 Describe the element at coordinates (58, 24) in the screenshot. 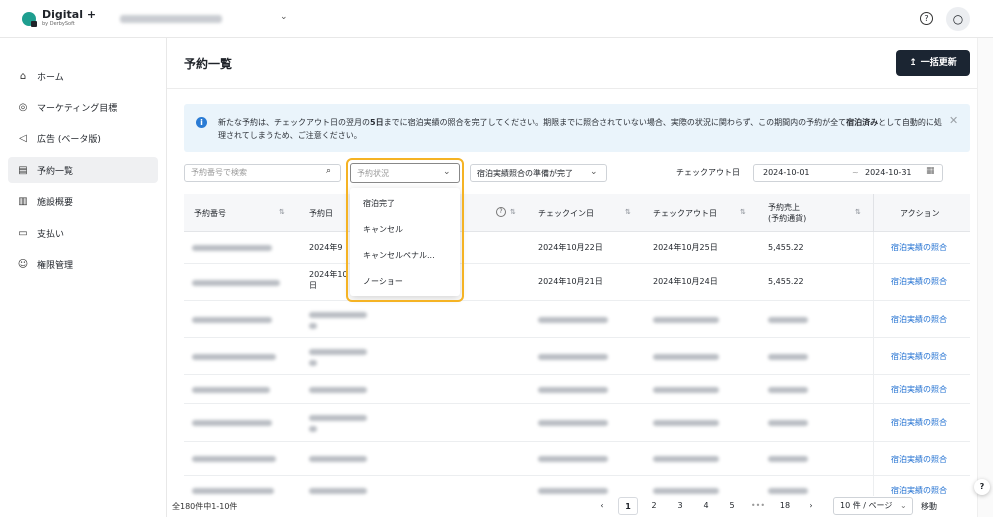

I see `app-subtitle: by DerbySoft` at that location.